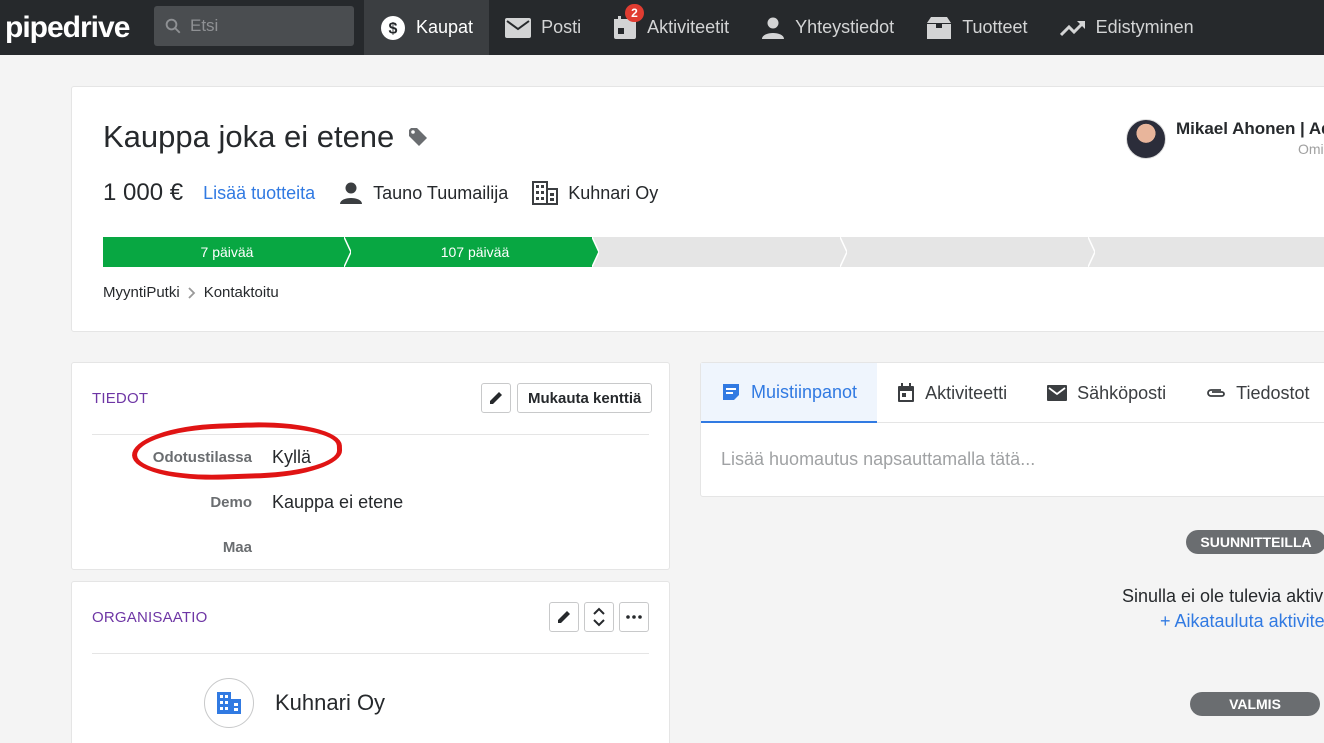 This screenshot has height=743, width=1324. Describe the element at coordinates (149, 617) in the screenshot. I see `organization-section-title: ORGANISAATIO` at that location.